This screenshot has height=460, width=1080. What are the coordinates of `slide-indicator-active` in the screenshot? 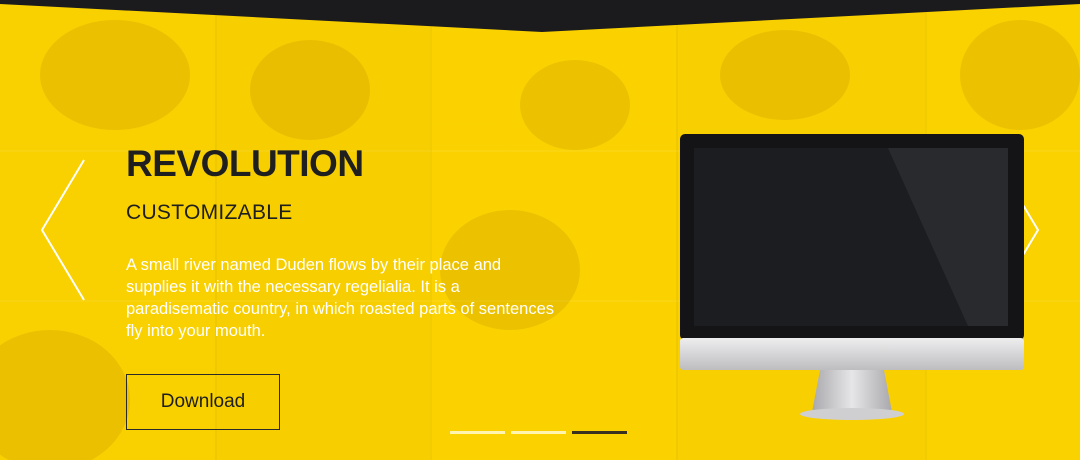 It's located at (599, 432).